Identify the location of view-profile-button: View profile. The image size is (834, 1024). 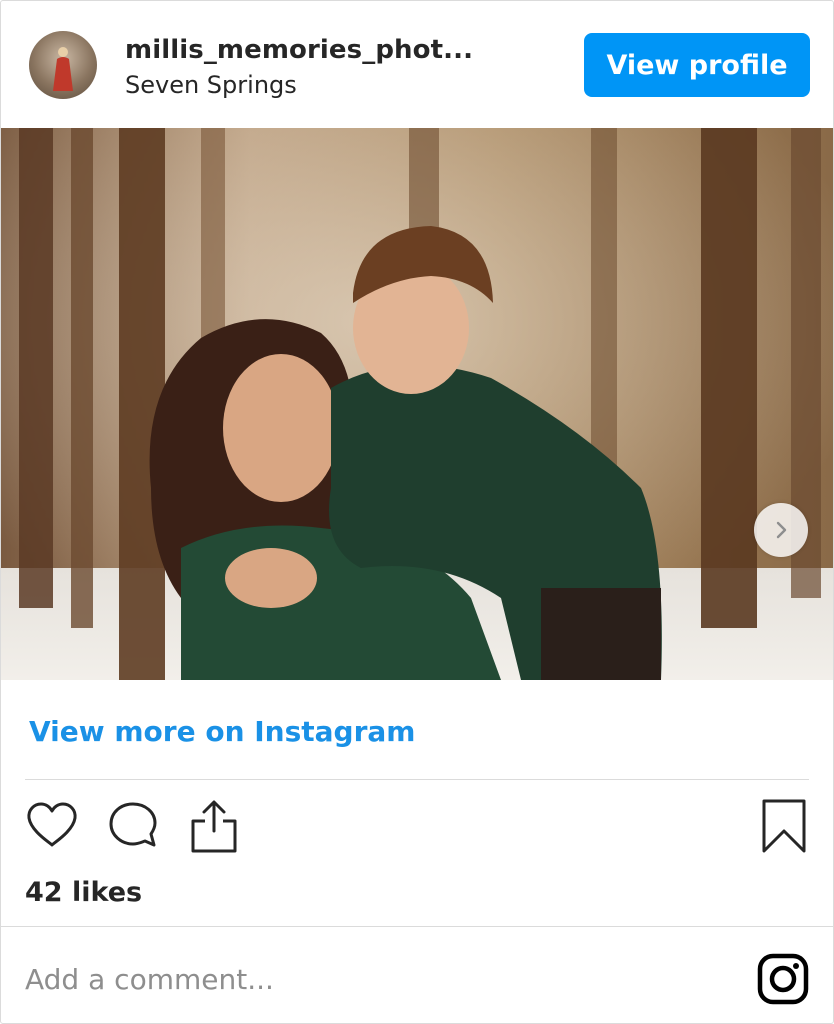
(697, 65).